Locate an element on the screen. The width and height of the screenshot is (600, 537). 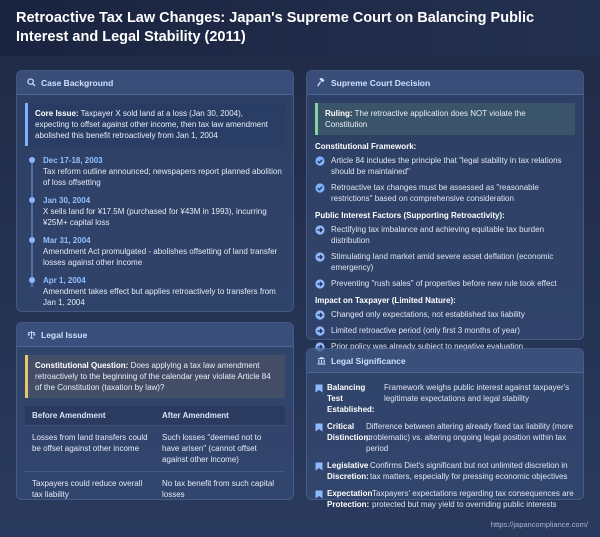
significance-term: Expectation Protection: is located at coordinates (350, 499).